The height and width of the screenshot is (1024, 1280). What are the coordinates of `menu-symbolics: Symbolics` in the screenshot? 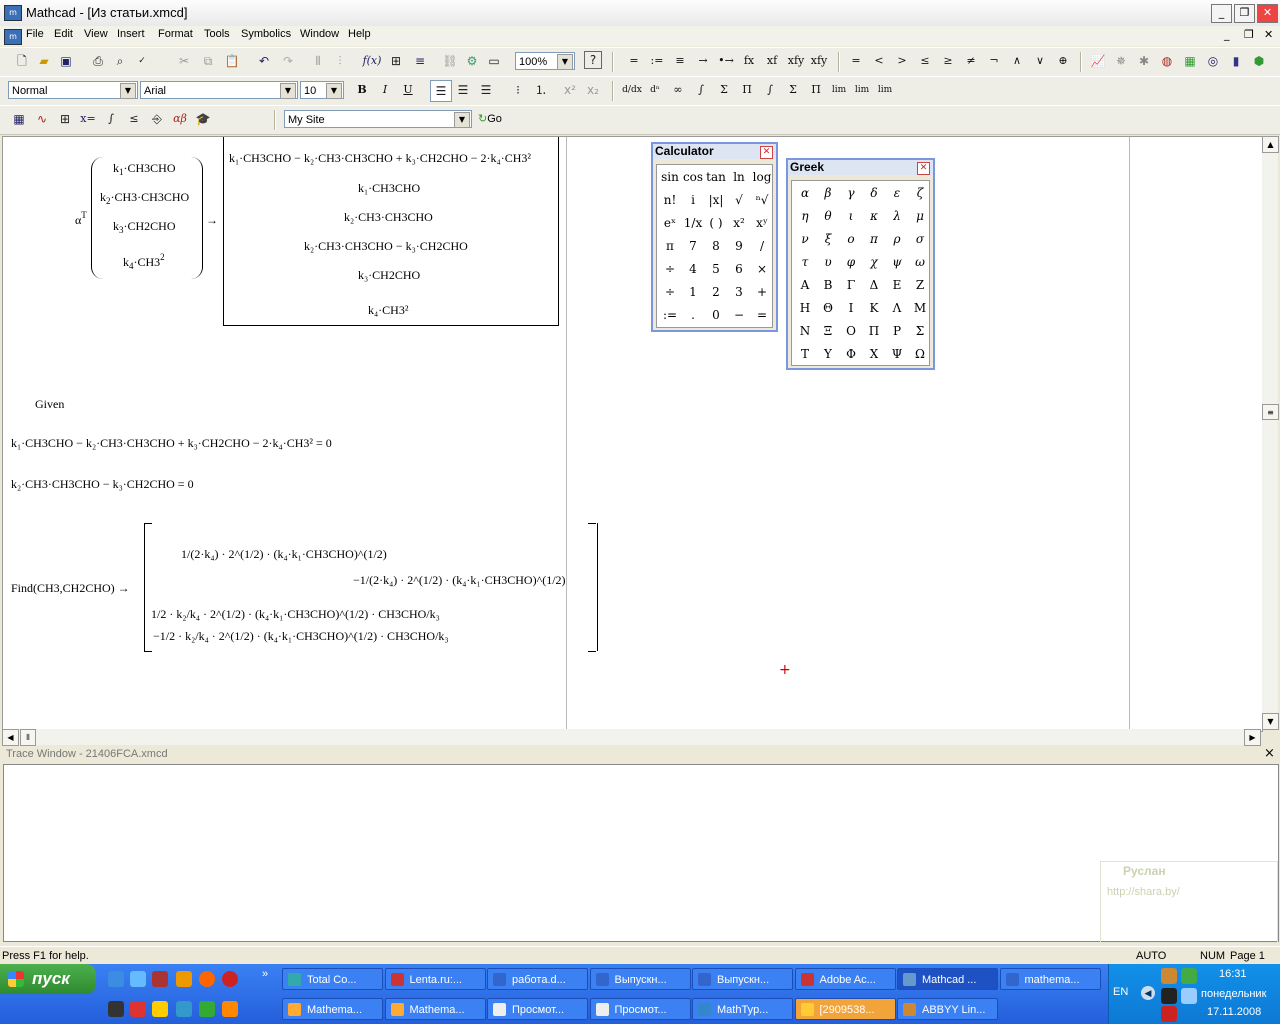 It's located at (266, 34).